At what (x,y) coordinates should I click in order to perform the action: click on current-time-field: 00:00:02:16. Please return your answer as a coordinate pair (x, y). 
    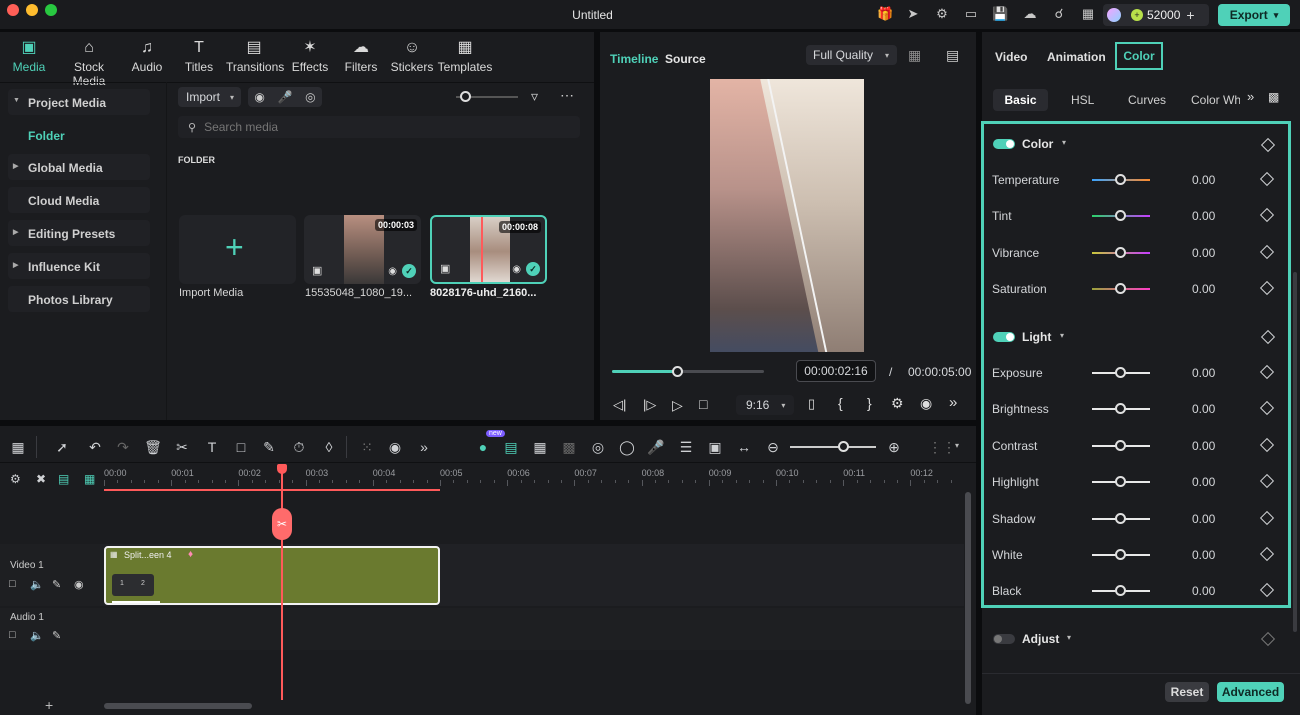
    Looking at the image, I should click on (836, 371).